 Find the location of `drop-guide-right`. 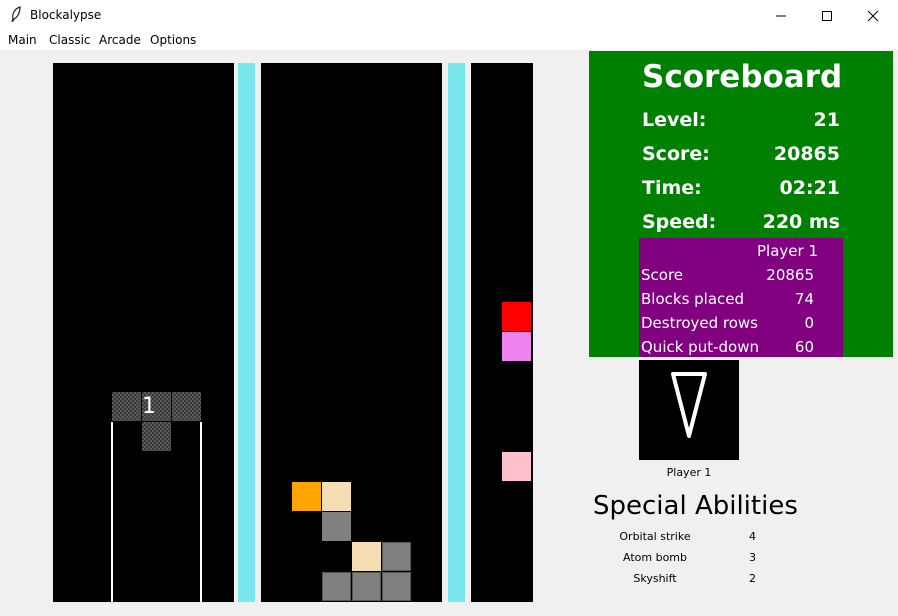

drop-guide-right is located at coordinates (201, 512).